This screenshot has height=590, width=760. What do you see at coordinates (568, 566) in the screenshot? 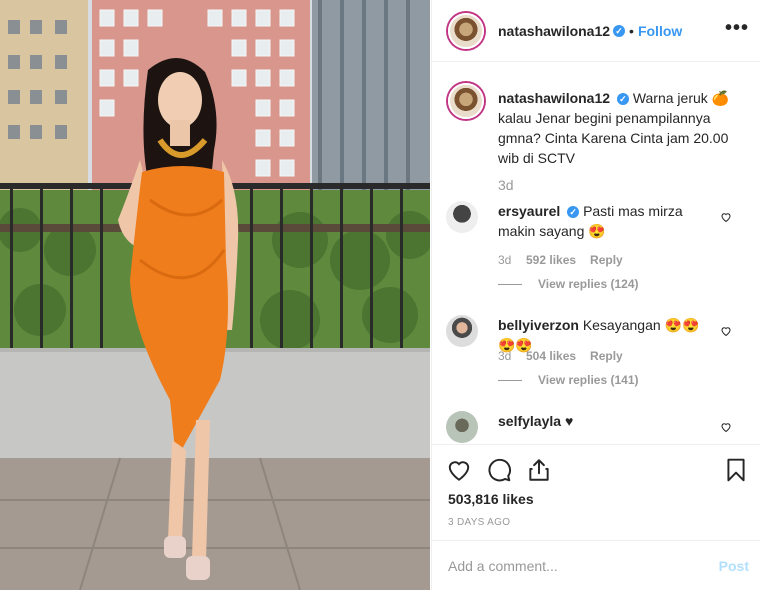
I see `comment-input` at bounding box center [568, 566].